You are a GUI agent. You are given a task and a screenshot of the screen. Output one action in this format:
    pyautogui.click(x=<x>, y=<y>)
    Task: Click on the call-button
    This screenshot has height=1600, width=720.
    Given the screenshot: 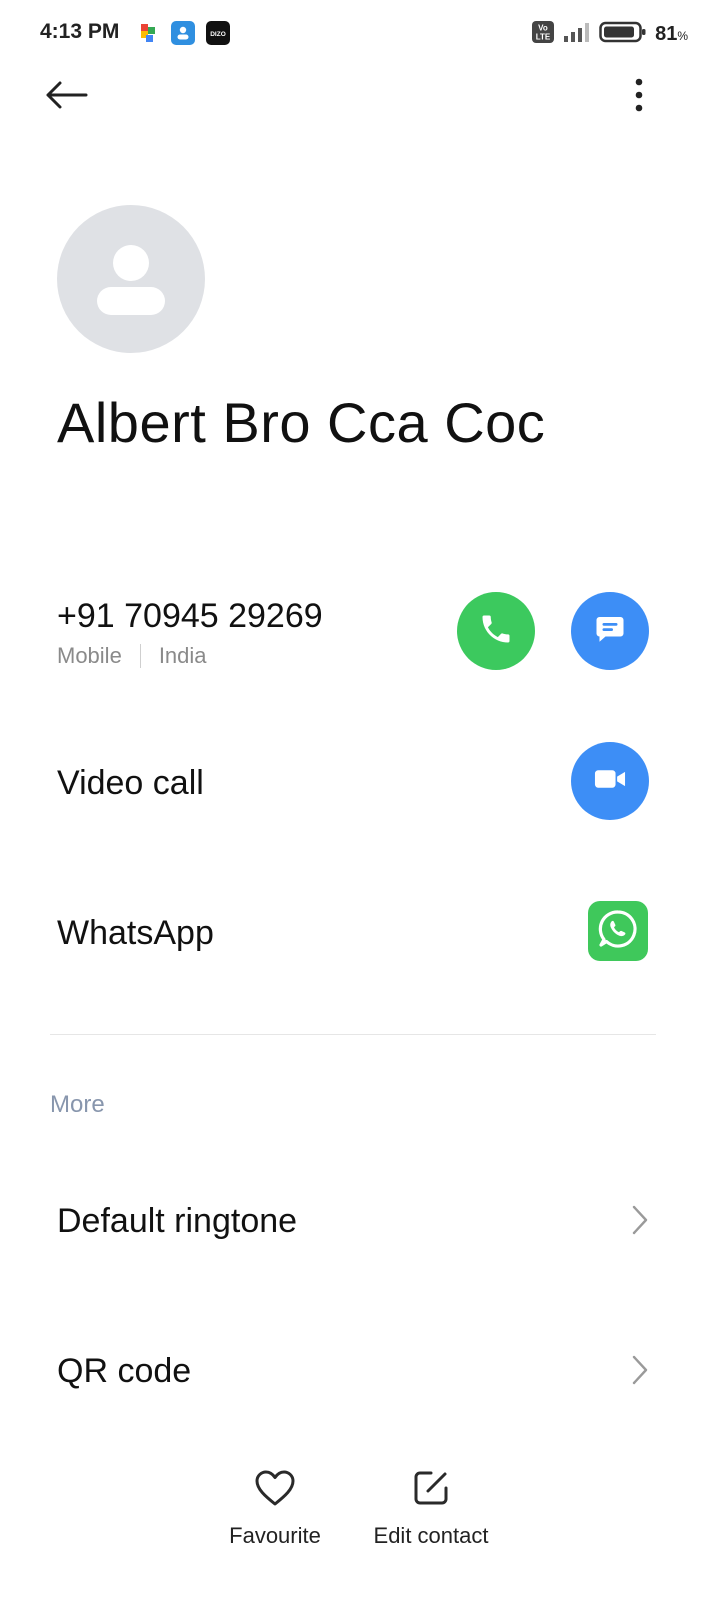 What is the action you would take?
    pyautogui.click(x=496, y=631)
    